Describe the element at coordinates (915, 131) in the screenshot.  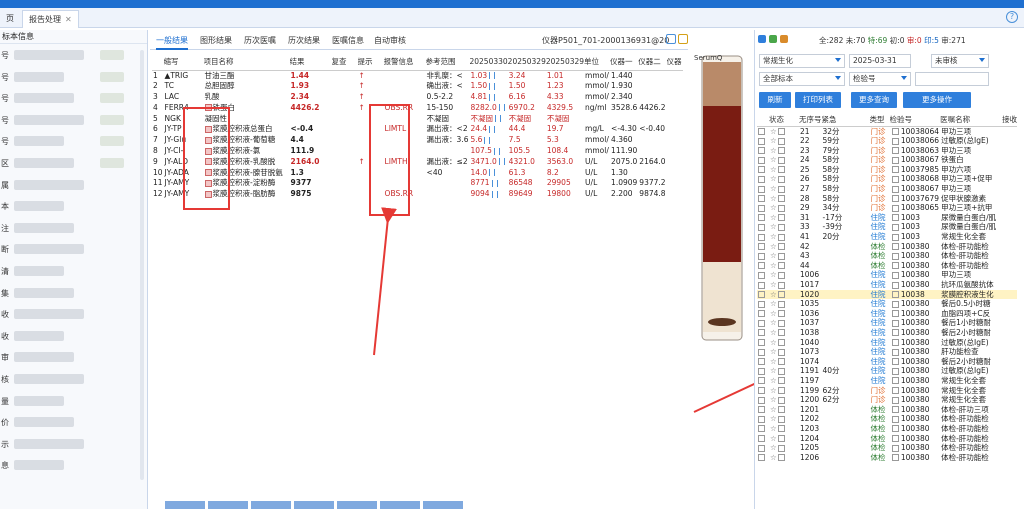
I see `sample-number-cell: 10038064` at that location.